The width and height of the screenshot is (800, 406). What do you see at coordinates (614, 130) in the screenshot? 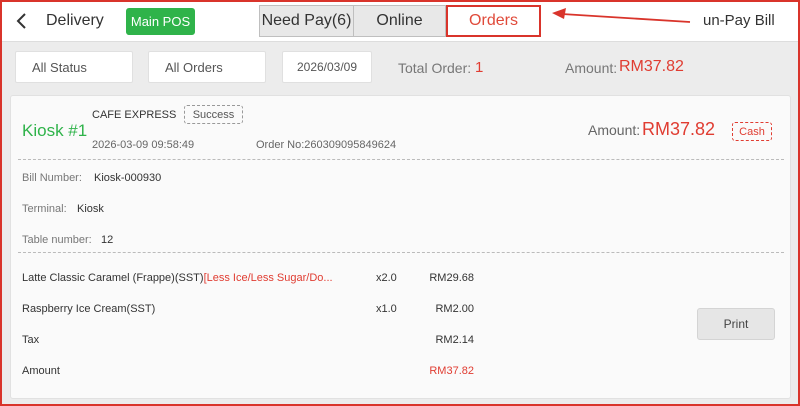
I see `order-amount-label: Amount:` at bounding box center [614, 130].